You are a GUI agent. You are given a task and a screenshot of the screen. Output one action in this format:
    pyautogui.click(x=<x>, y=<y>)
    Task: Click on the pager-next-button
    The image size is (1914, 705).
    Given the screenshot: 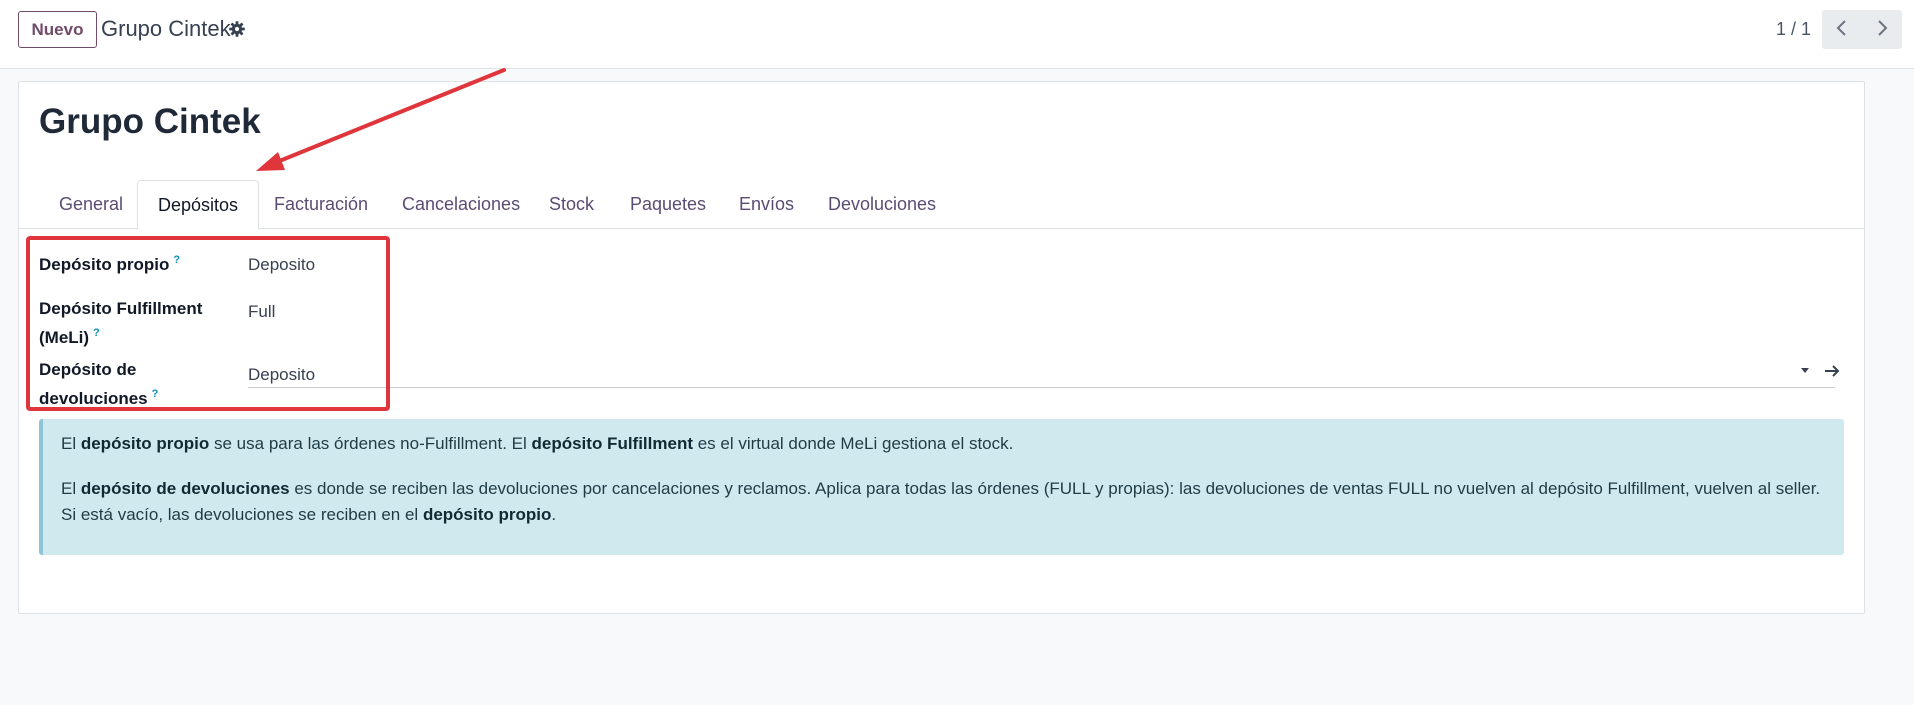 What is the action you would take?
    pyautogui.click(x=1882, y=29)
    